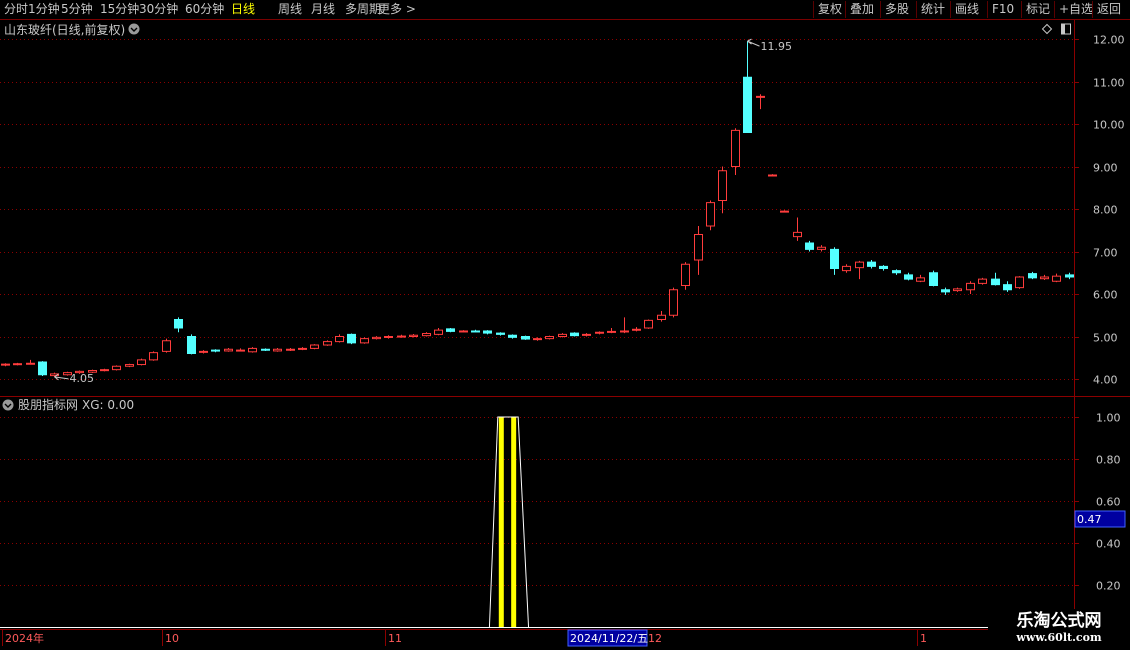 This screenshot has height=650, width=1130. I want to click on toolbar-tool-7: +自选, so click(1073, 9).